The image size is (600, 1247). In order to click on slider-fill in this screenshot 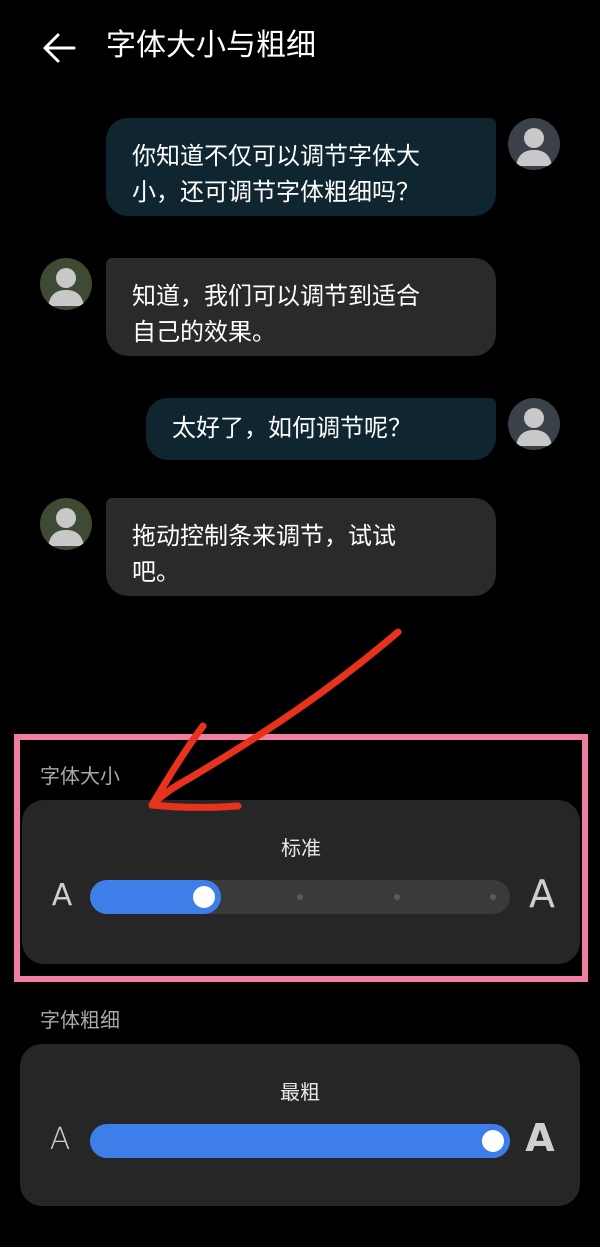, I will do `click(300, 1141)`.